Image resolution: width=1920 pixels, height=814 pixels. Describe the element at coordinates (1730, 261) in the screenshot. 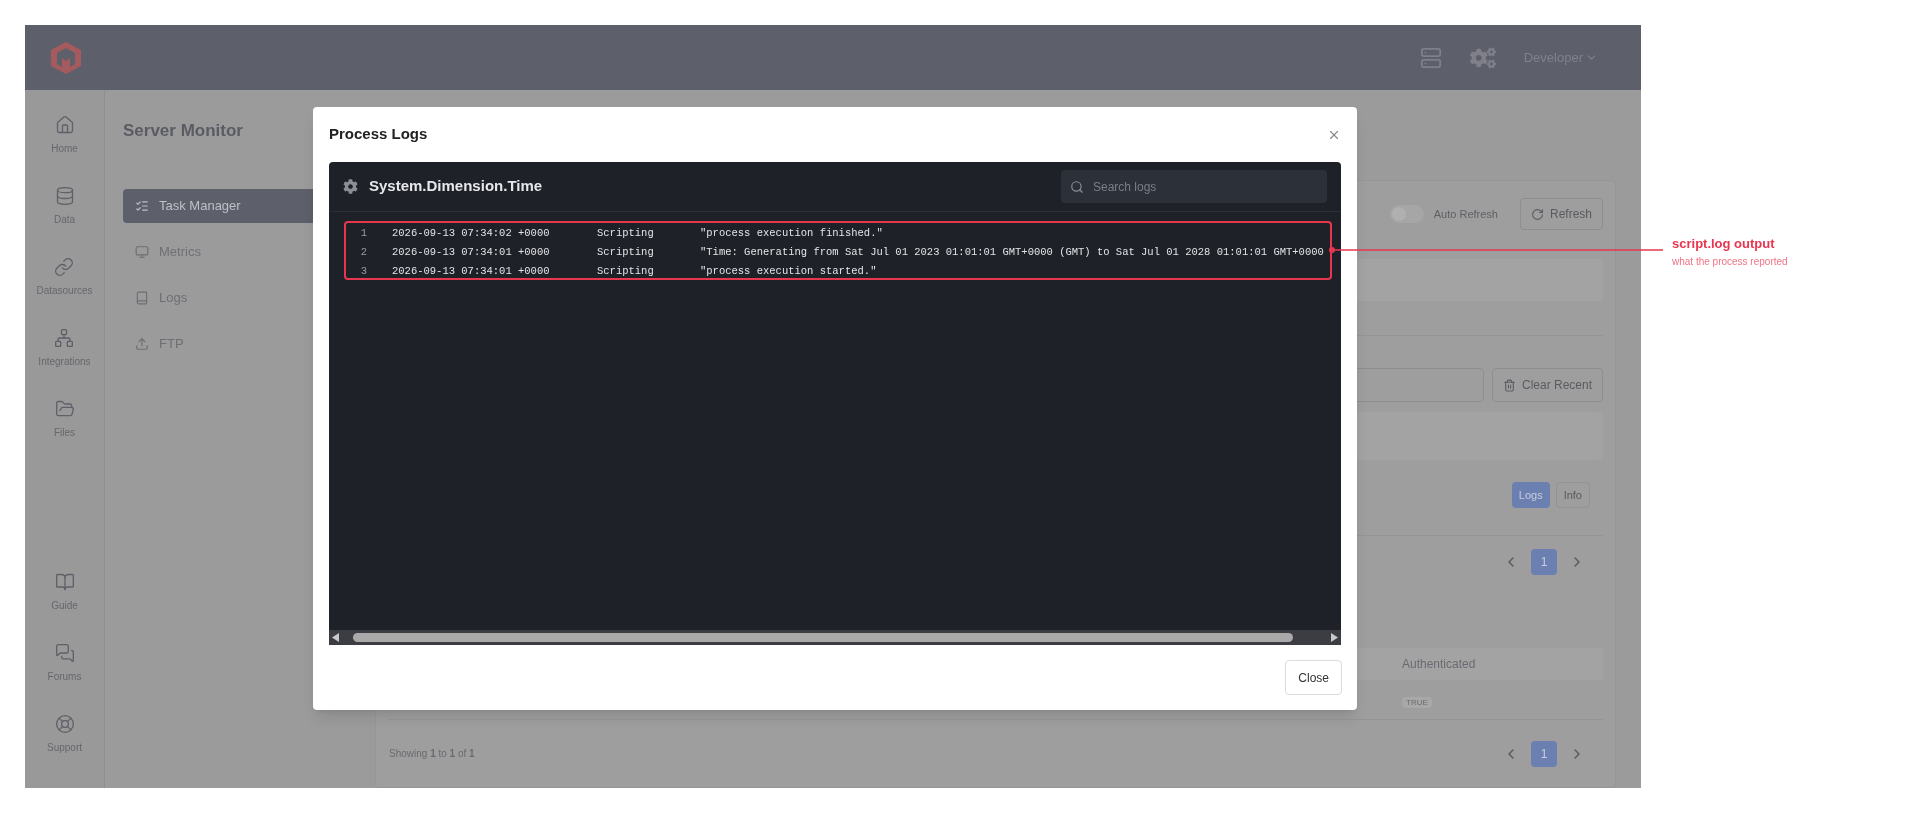

I see `annotation-subtitle: what the process reported` at that location.